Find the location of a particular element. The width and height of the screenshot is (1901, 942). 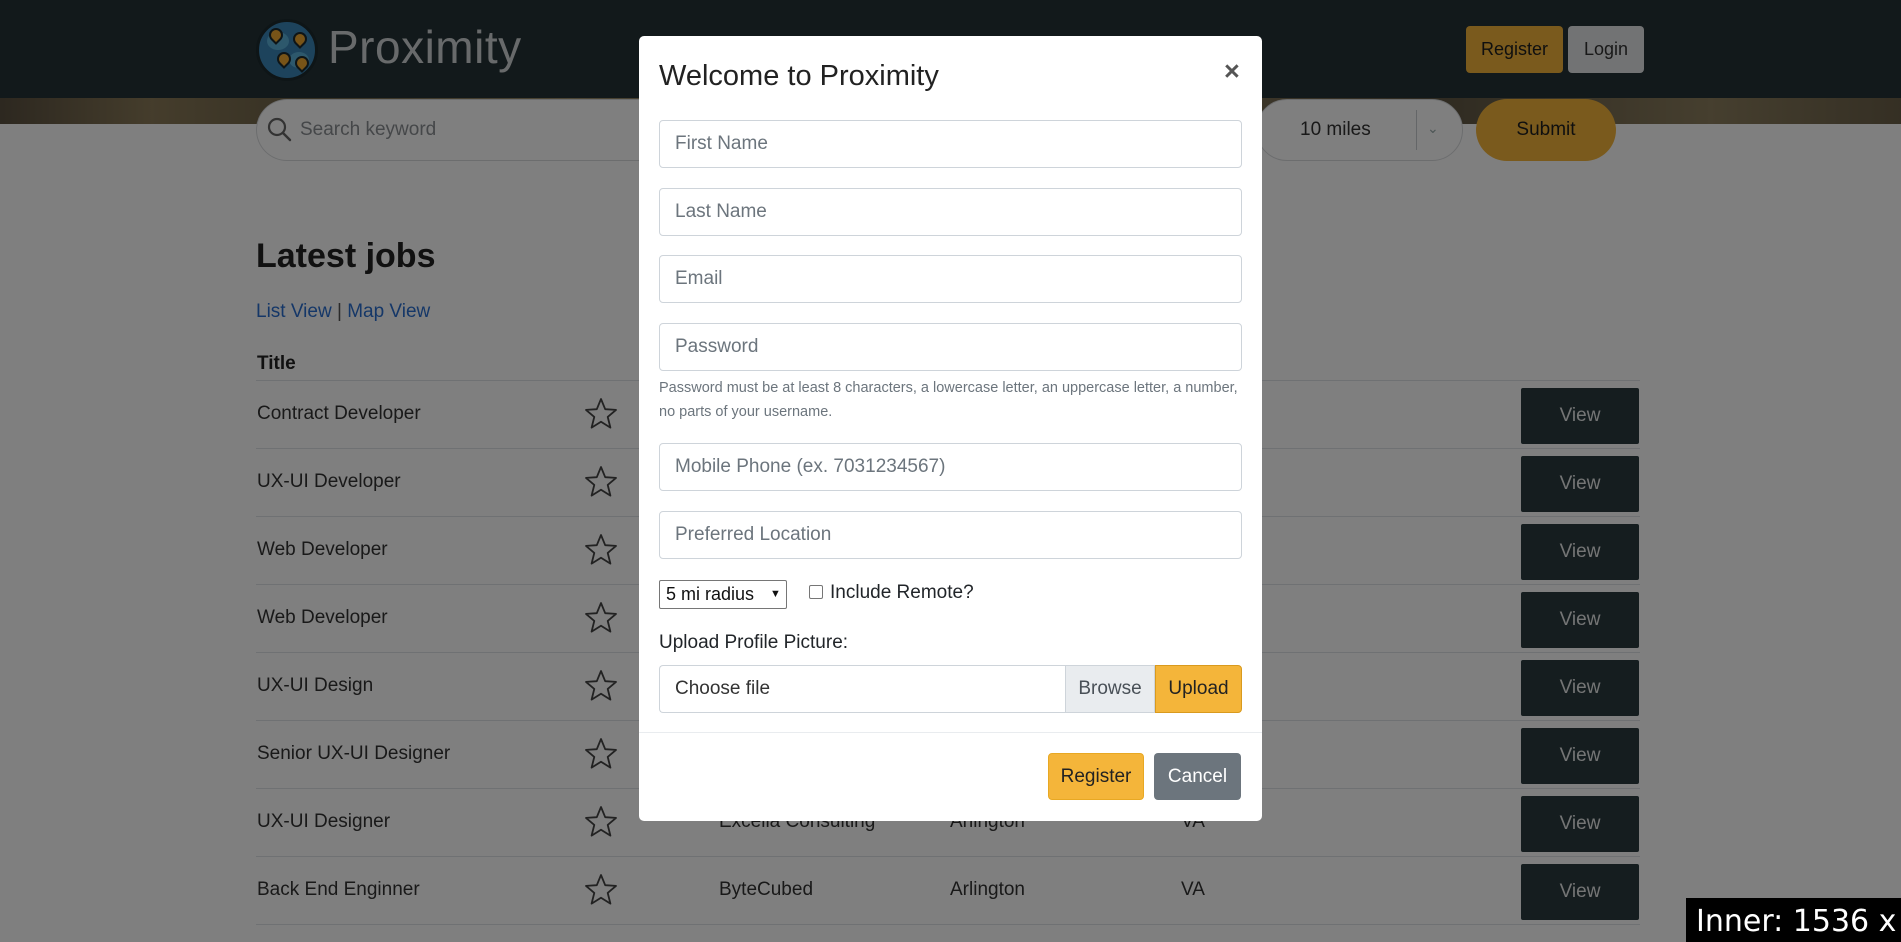

radius-dropdown: 5 mi radius ▼ is located at coordinates (723, 594).